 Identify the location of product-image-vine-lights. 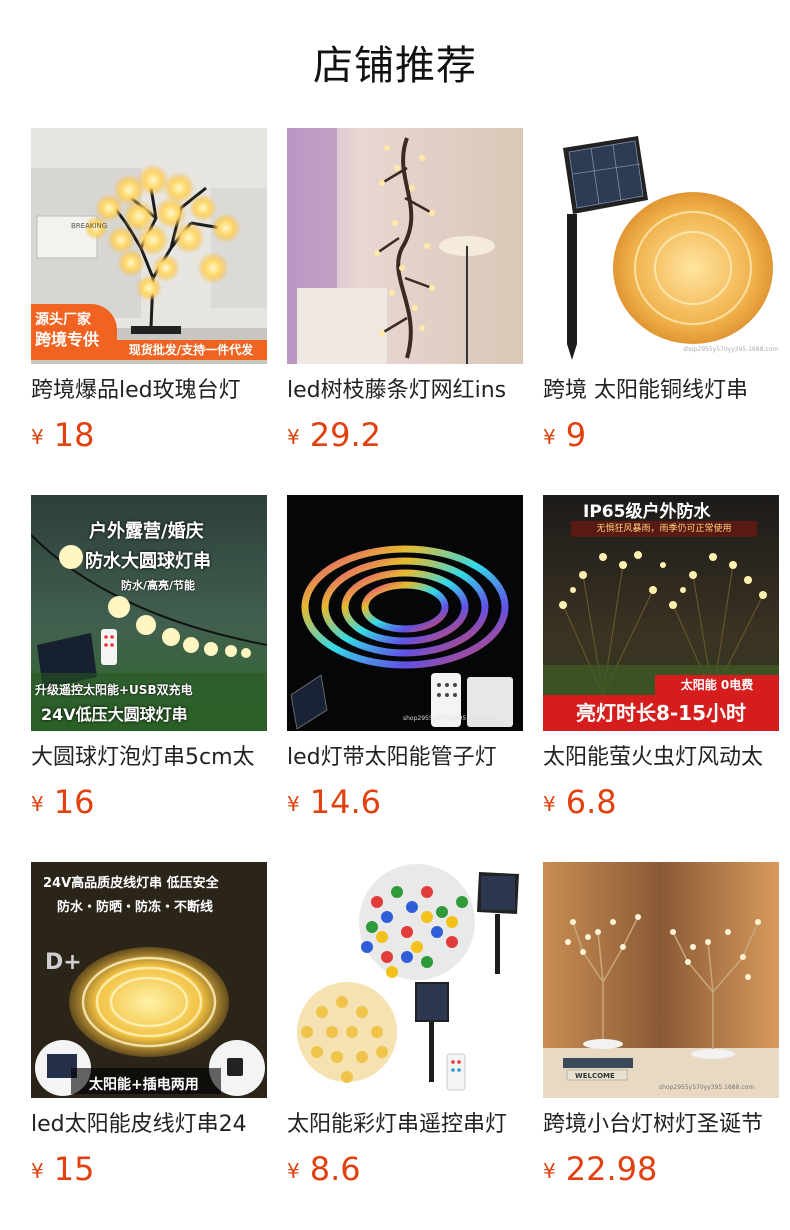
(405, 246).